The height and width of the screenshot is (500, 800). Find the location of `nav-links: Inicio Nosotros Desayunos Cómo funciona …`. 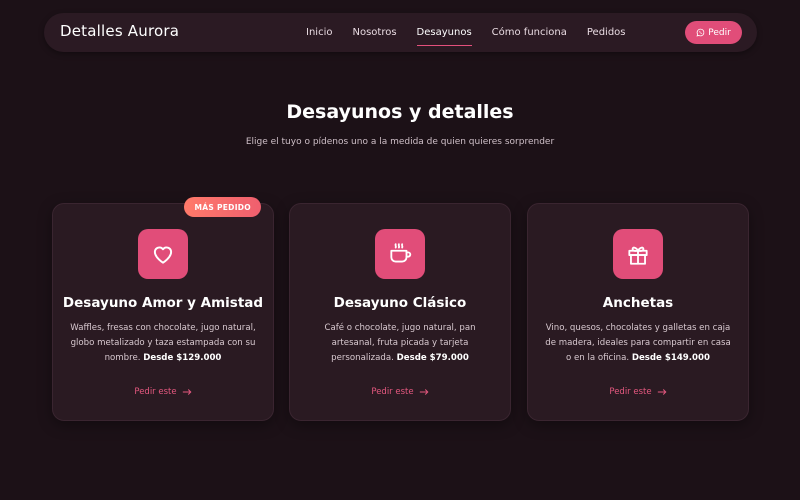

nav-links: Inicio Nosotros Desayunos Cómo funciona … is located at coordinates (476, 32).